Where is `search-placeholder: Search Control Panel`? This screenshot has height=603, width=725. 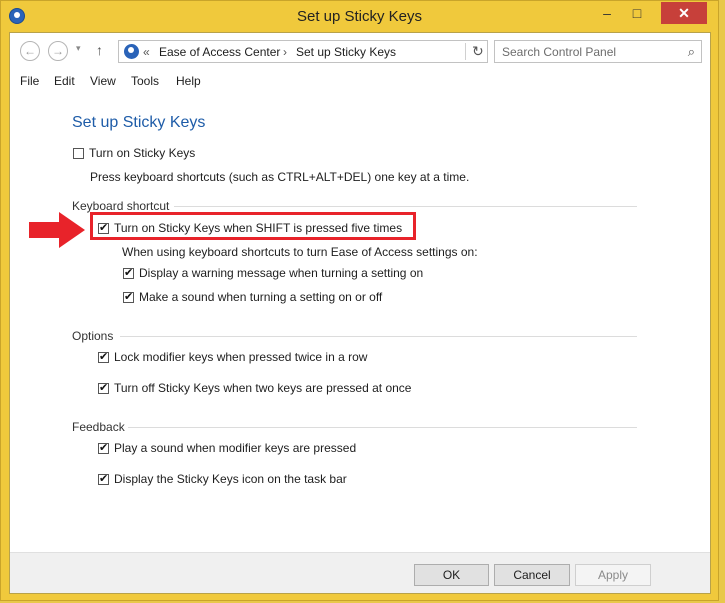 search-placeholder: Search Control Panel is located at coordinates (559, 52).